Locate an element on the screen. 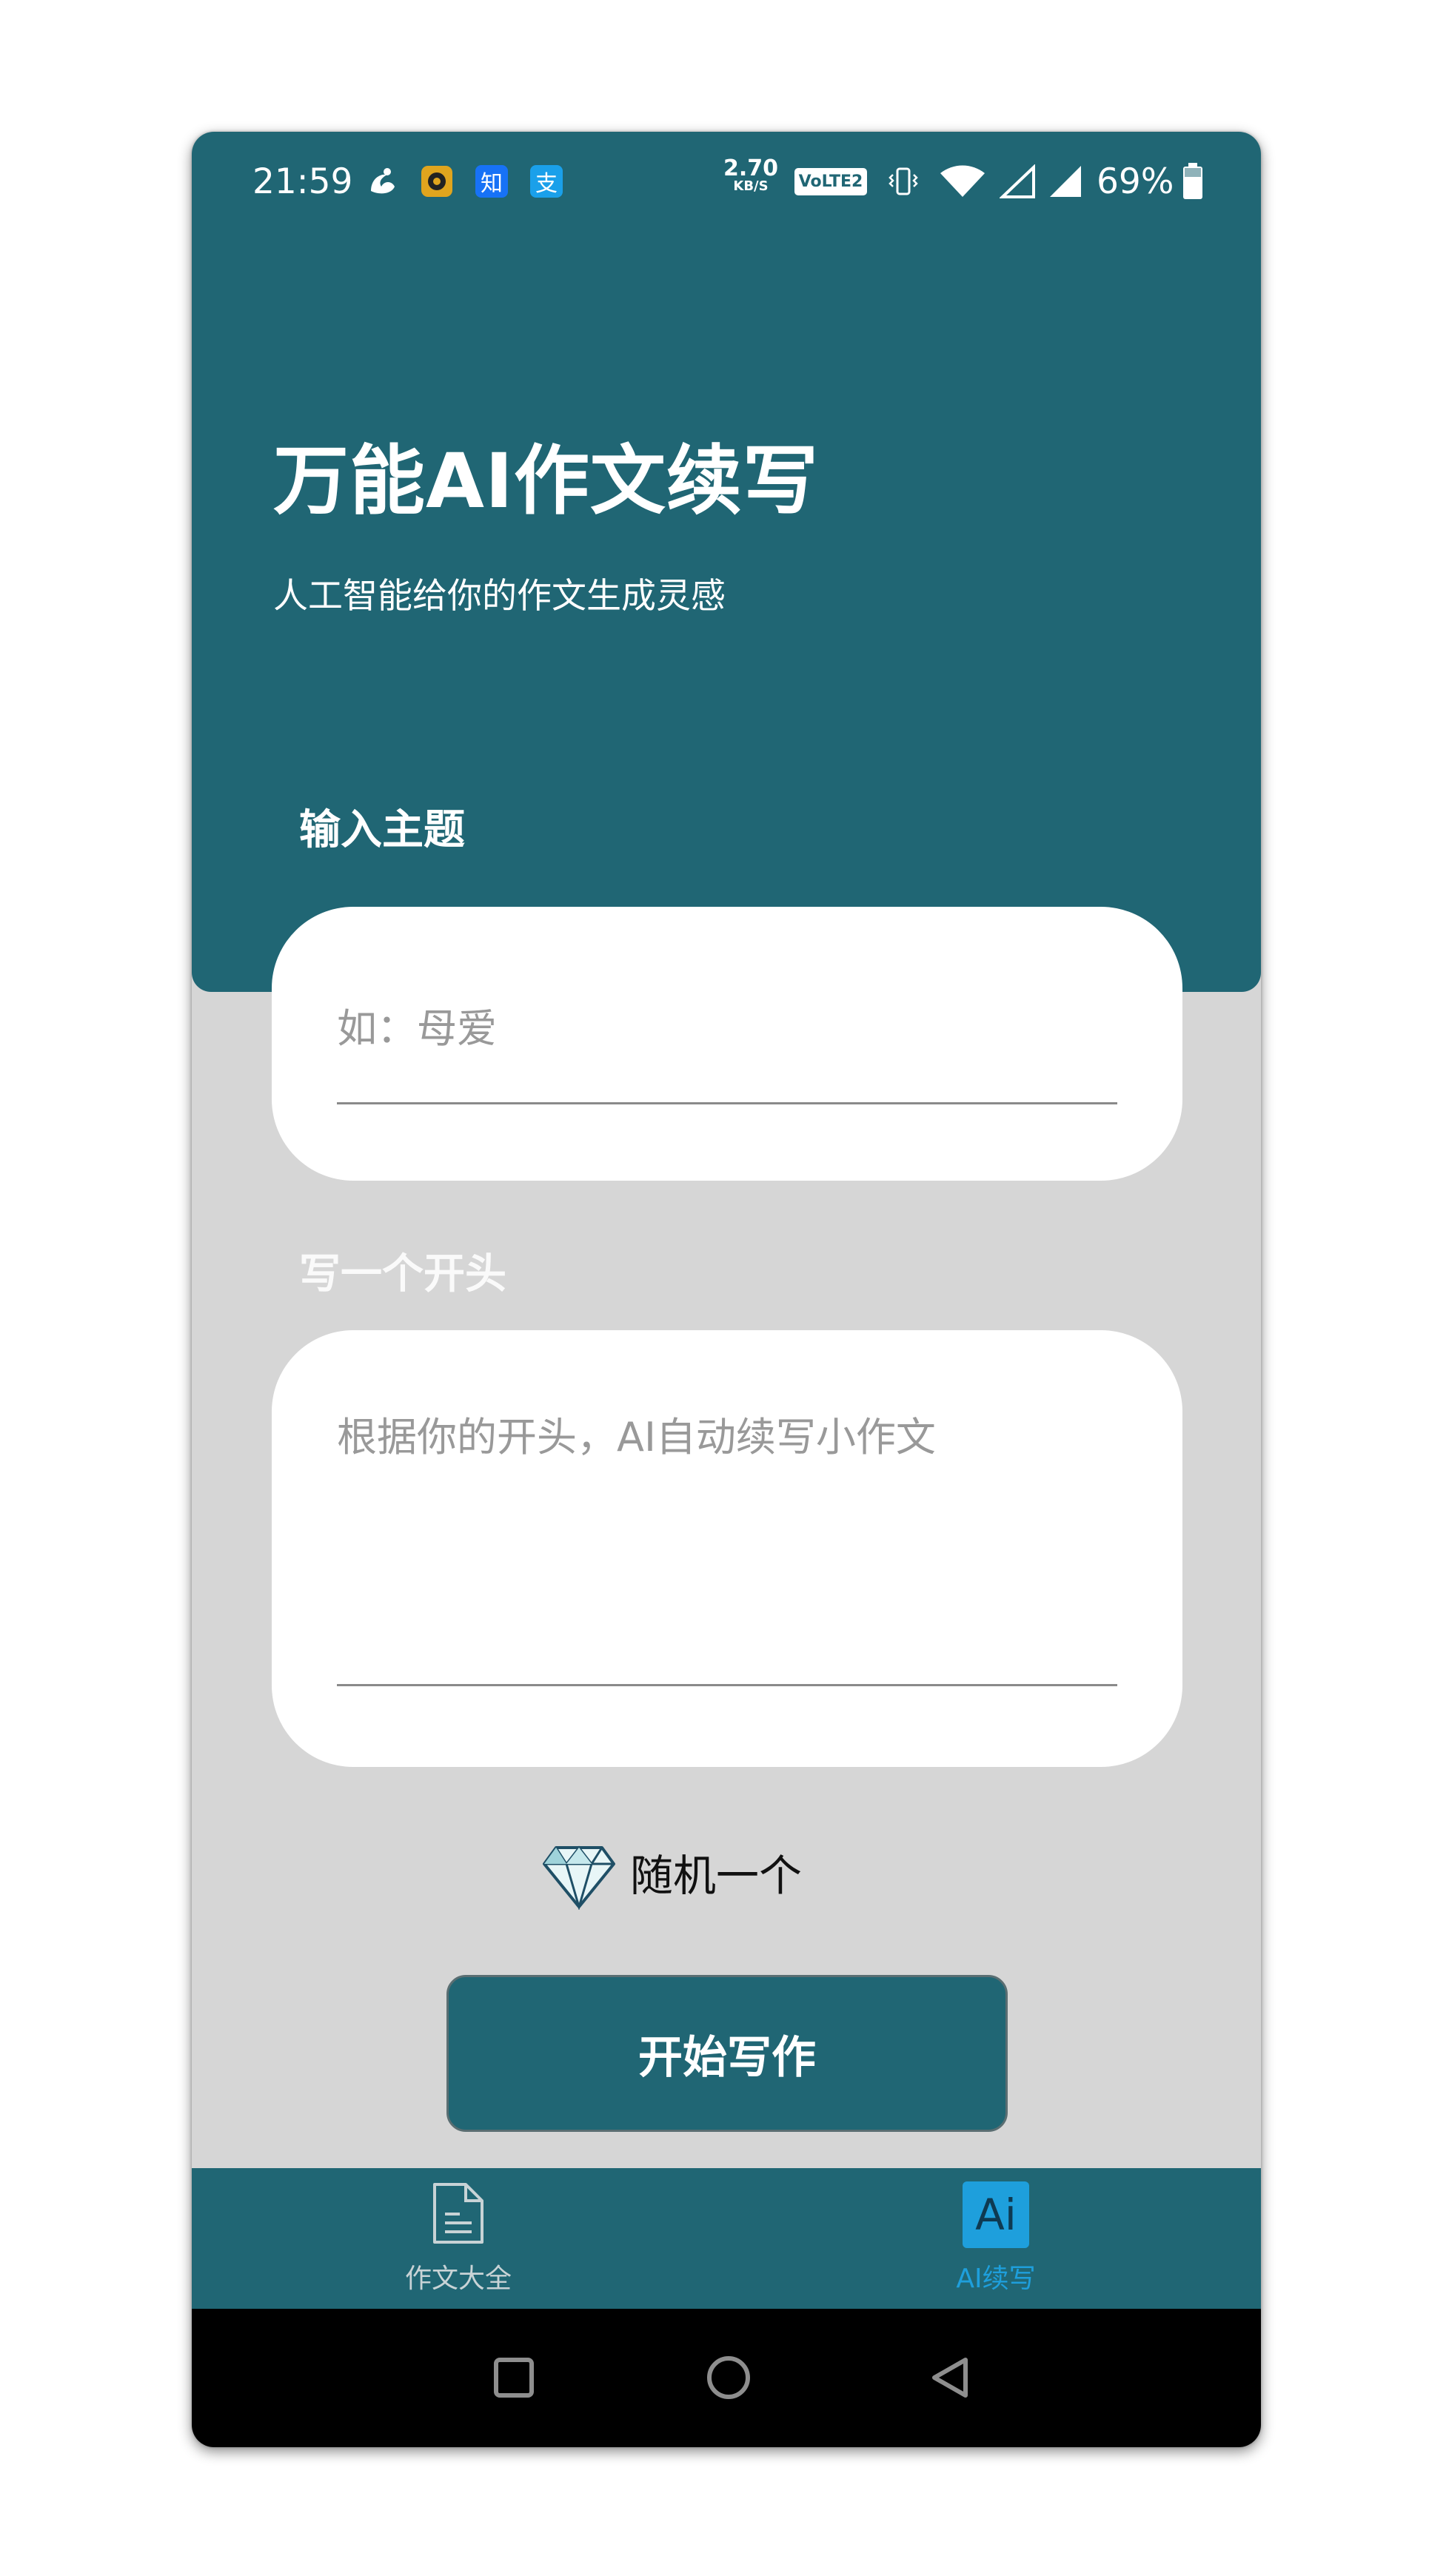 This screenshot has height=2576, width=1449. network-speed: 2.70 KB/S is located at coordinates (751, 174).